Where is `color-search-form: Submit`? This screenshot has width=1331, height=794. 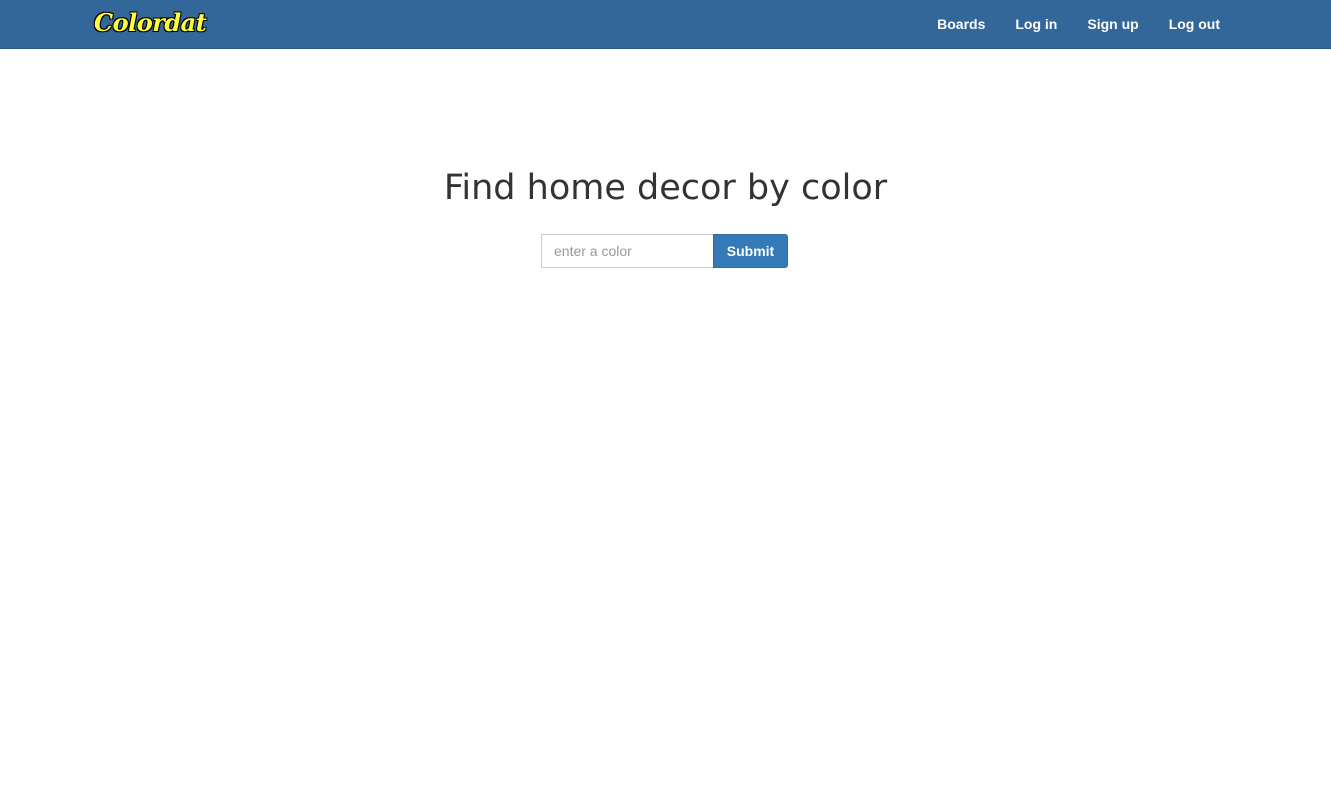
color-search-form: Submit is located at coordinates (664, 251).